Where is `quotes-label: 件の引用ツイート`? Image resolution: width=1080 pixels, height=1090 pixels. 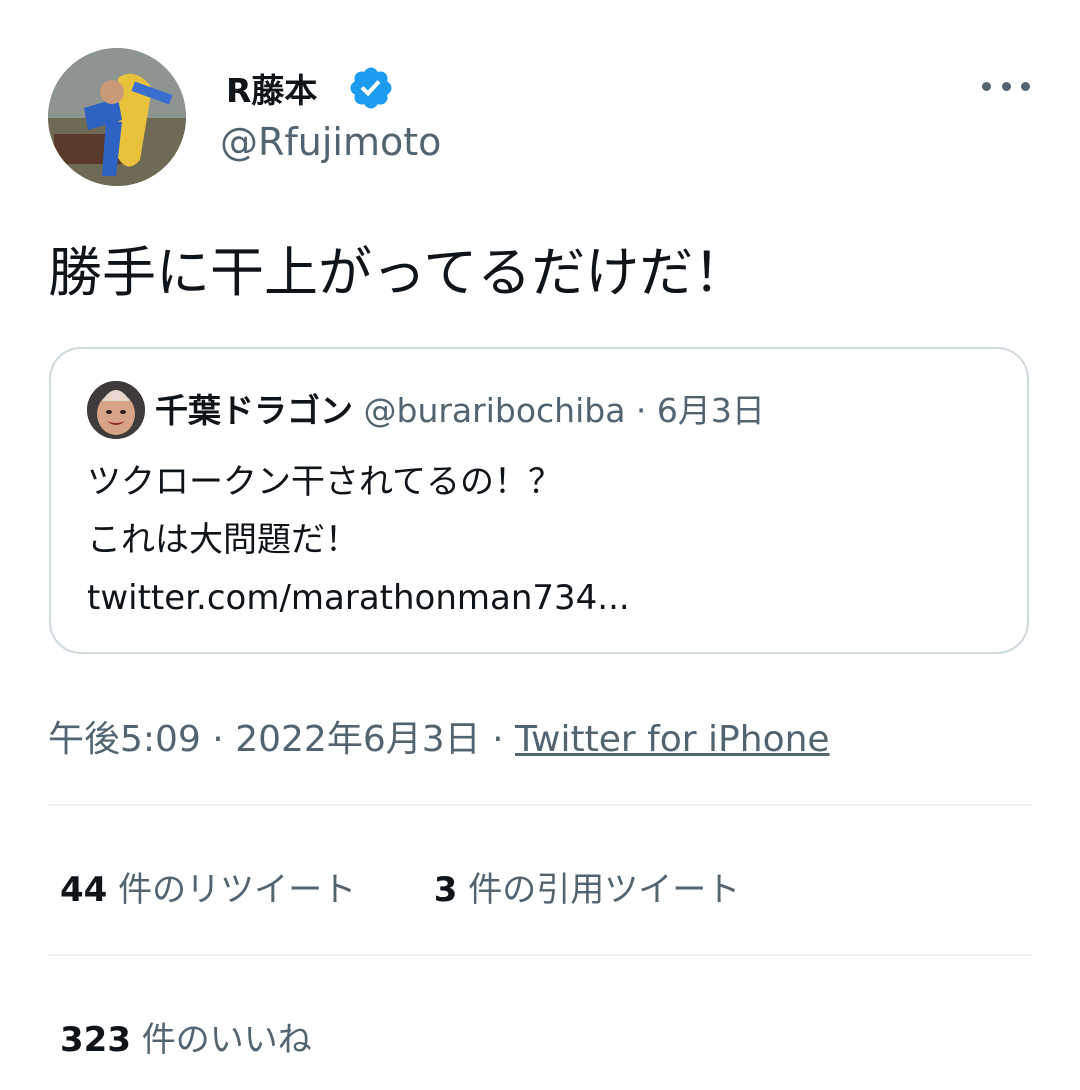 quotes-label: 件の引用ツイート is located at coordinates (604, 890).